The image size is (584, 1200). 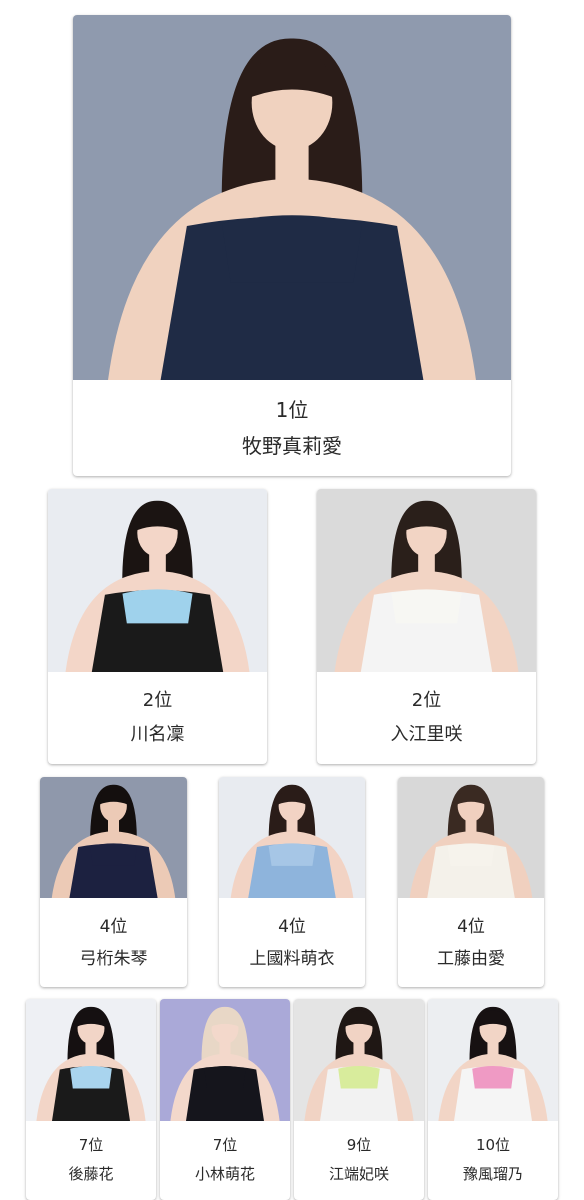 I want to click on card-caption: 7位 後藤花, so click(x=91, y=1160).